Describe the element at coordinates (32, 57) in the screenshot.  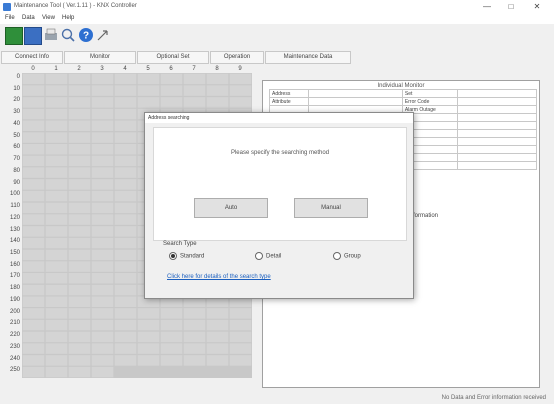
I see `tab-connect-info: Connect Info` at that location.